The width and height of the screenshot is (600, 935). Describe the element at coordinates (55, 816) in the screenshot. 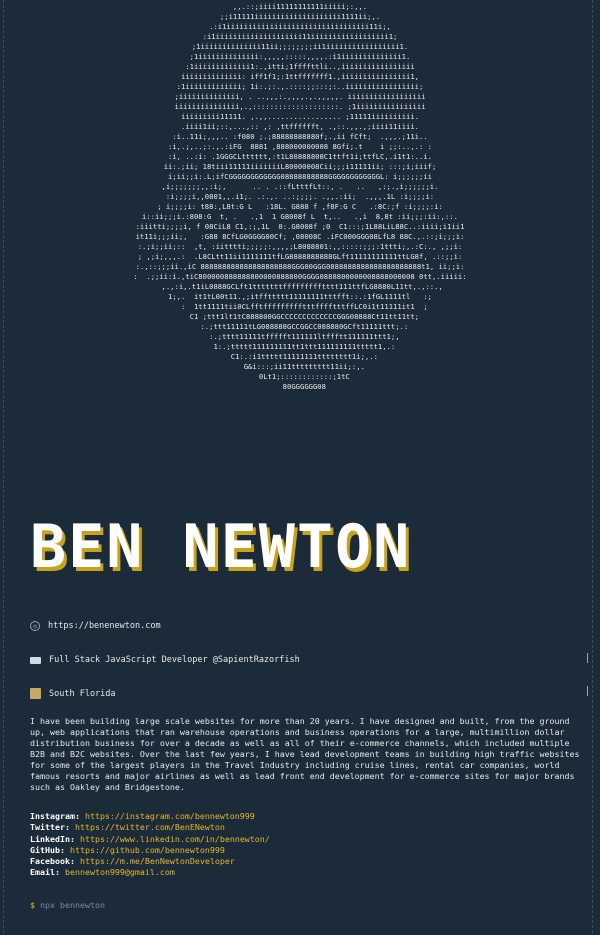

I see `social-label: Instagram:` at that location.